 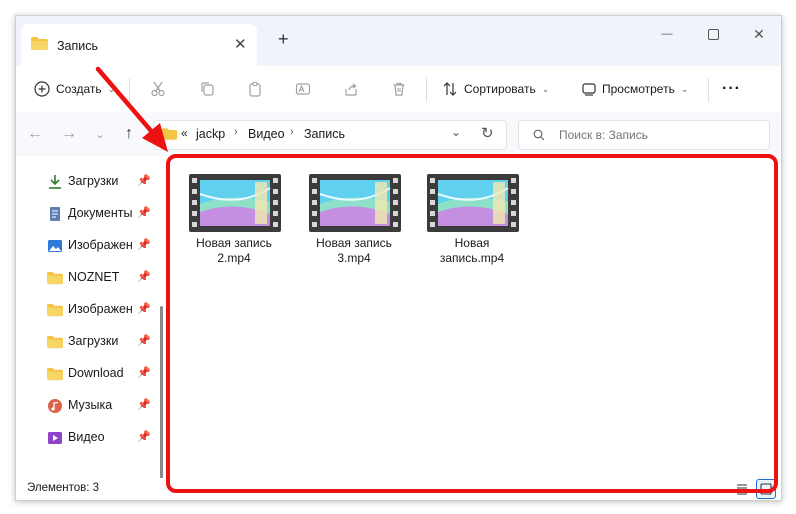 I want to click on sidebar-item-video: Видео 📌, so click(x=90, y=438).